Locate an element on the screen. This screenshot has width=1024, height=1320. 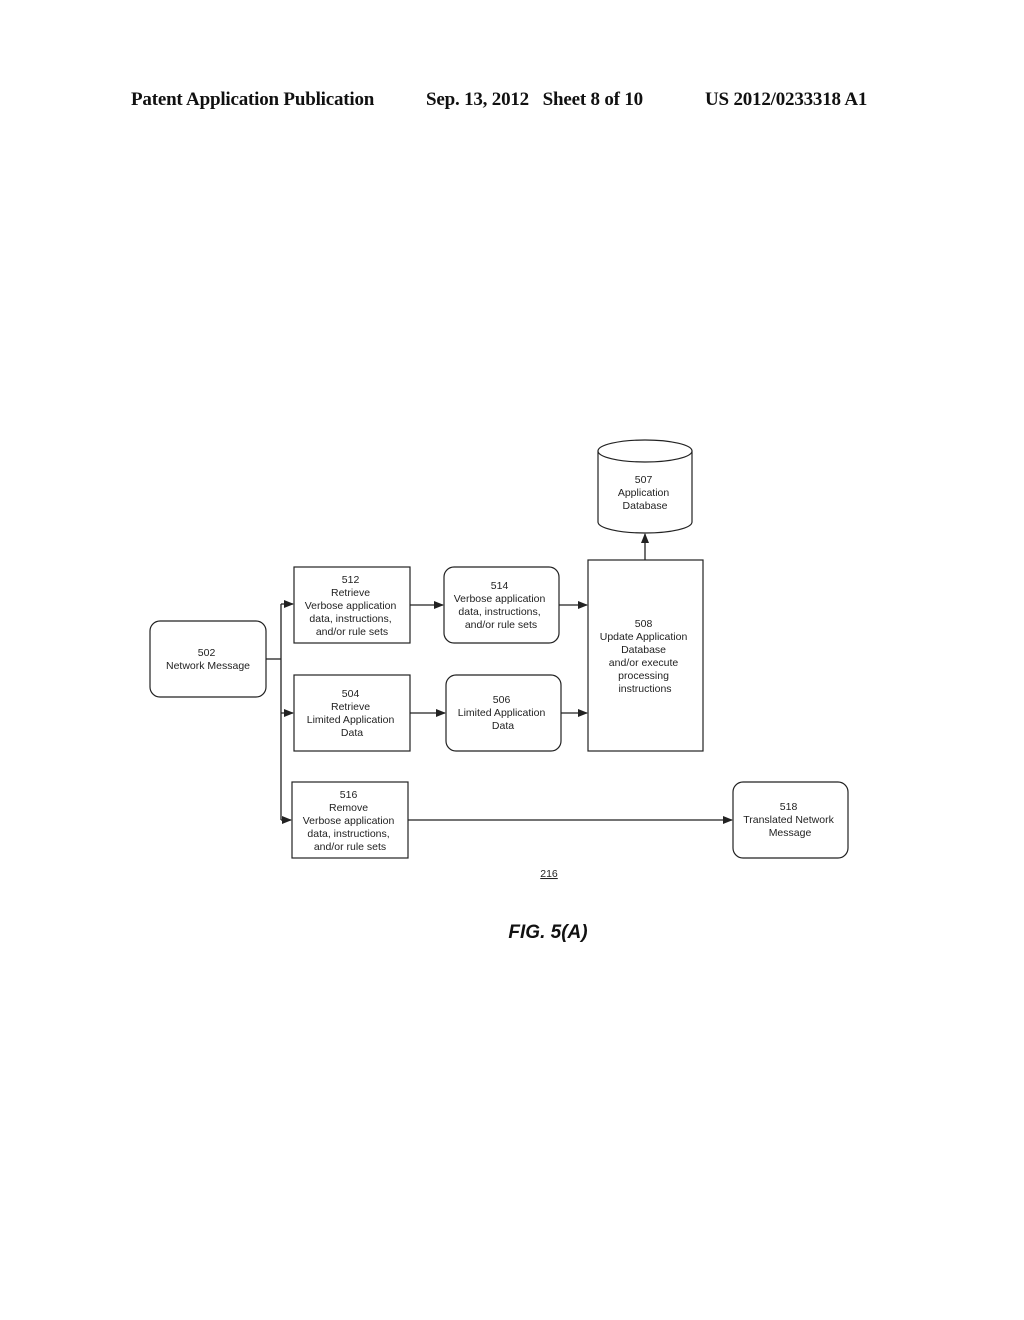
node-506-limited-data: 506 Limited Application Data is located at coordinates (503, 713).